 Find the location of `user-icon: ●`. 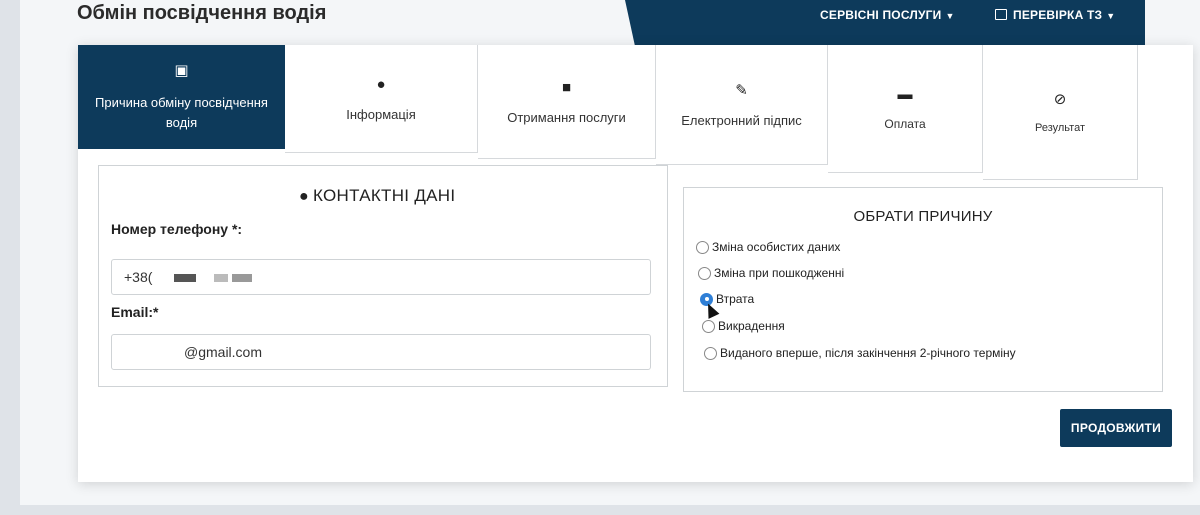

user-icon: ● is located at coordinates (381, 84).